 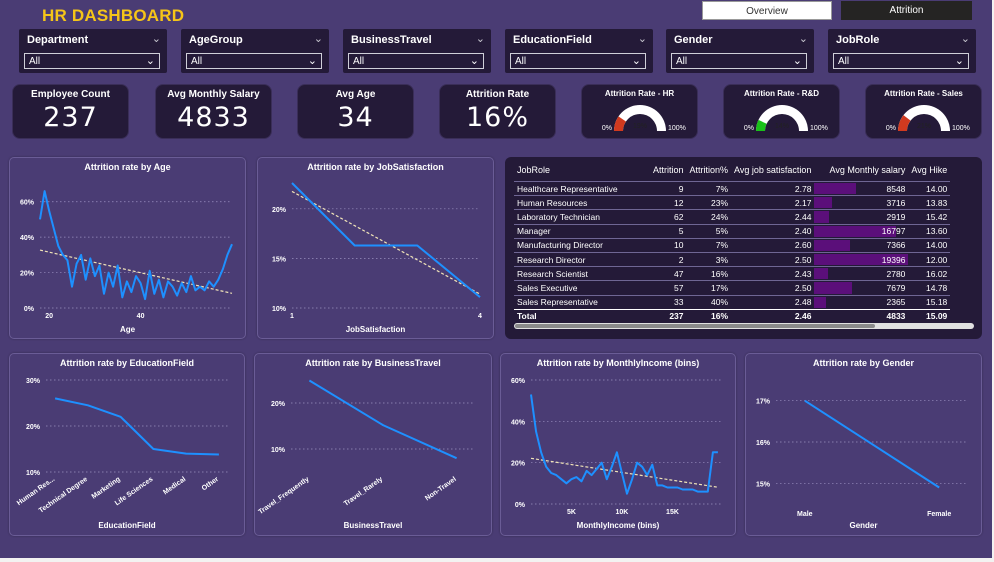 What do you see at coordinates (906, 10) in the screenshot?
I see `attrition-nav-button: Attrition` at bounding box center [906, 10].